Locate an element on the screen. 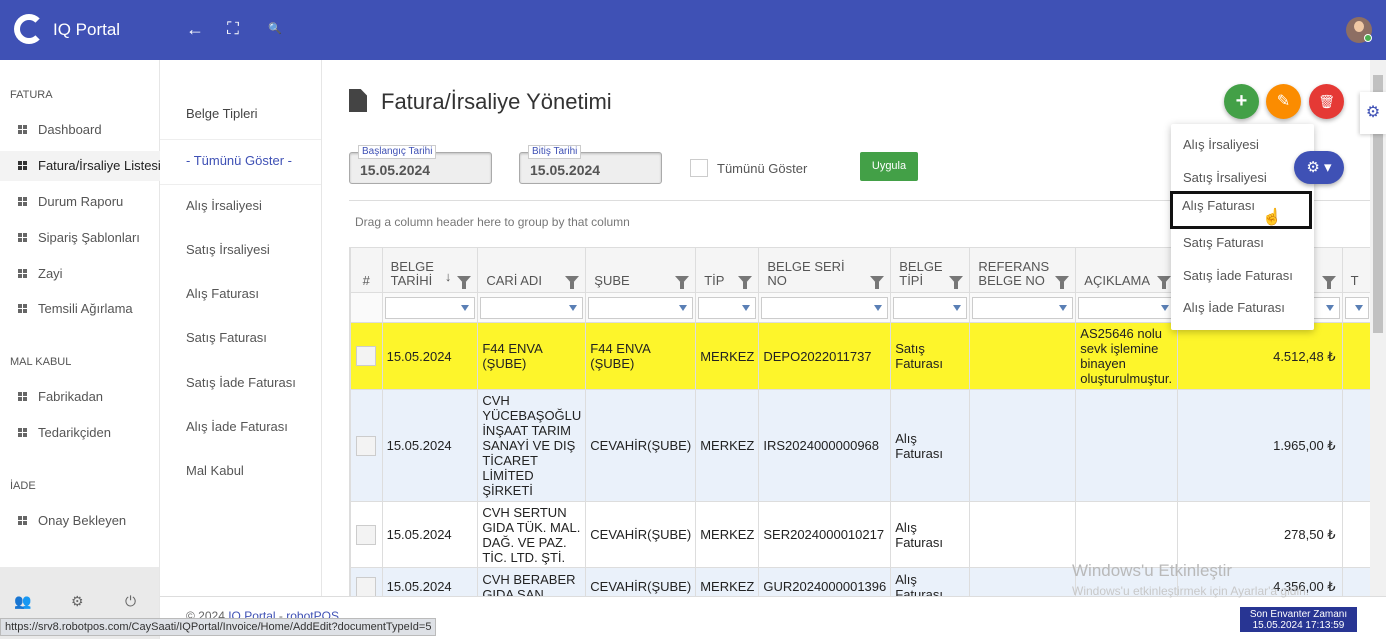 The width and height of the screenshot is (1386, 639). sidebar-item-dashboard: Dashboard is located at coordinates (80, 130).